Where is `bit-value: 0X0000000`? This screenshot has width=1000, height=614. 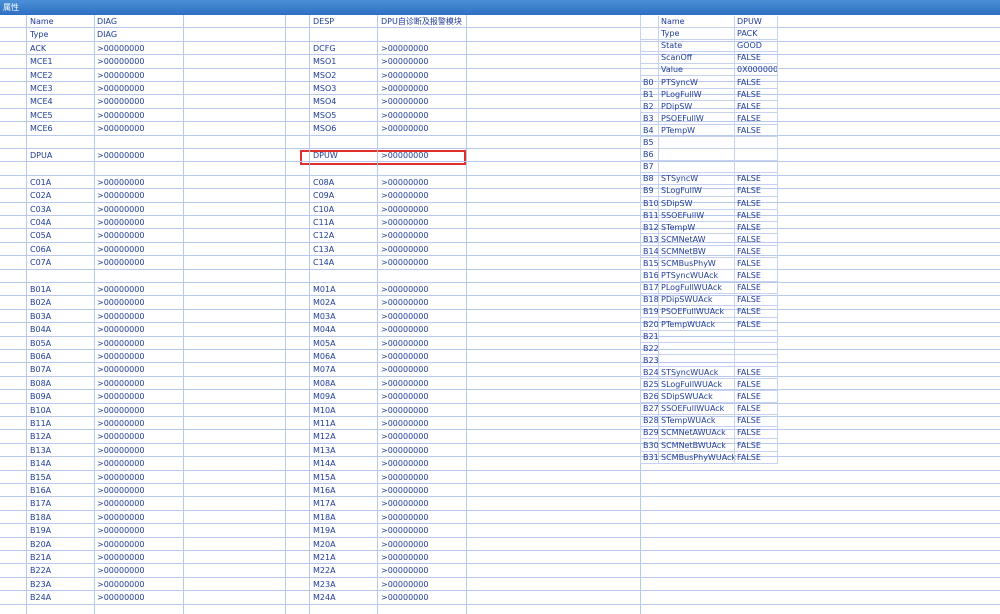
bit-value: 0X0000000 is located at coordinates (757, 70).